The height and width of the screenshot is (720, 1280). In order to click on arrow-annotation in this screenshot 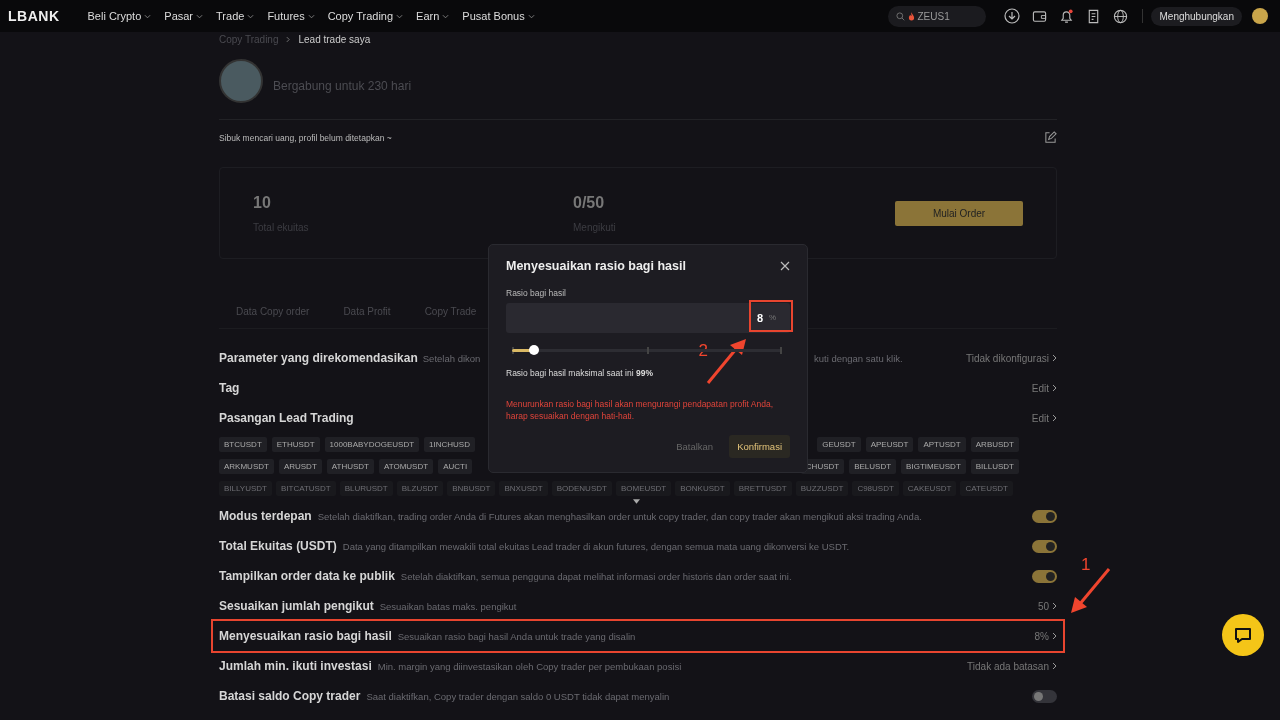, I will do `click(727, 361)`.